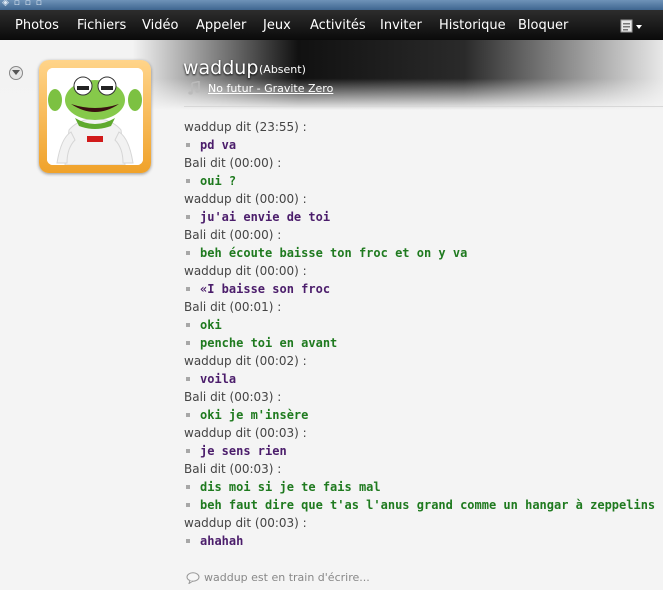 The height and width of the screenshot is (590, 663). What do you see at coordinates (419, 325) in the screenshot?
I see `message-line: oki` at bounding box center [419, 325].